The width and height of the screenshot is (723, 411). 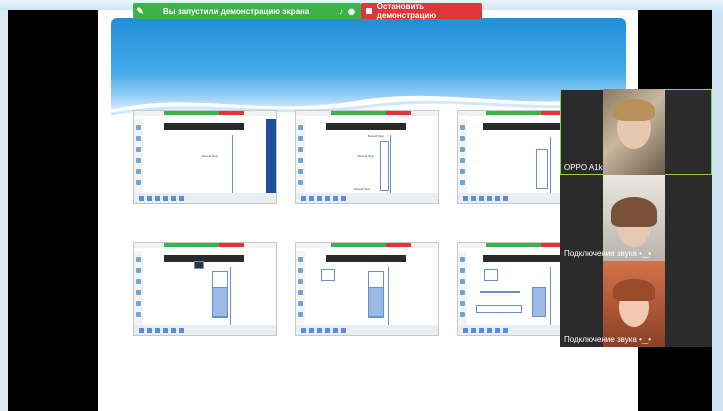 What do you see at coordinates (140, 11) in the screenshot?
I see `pin-icon: ✎` at bounding box center [140, 11].